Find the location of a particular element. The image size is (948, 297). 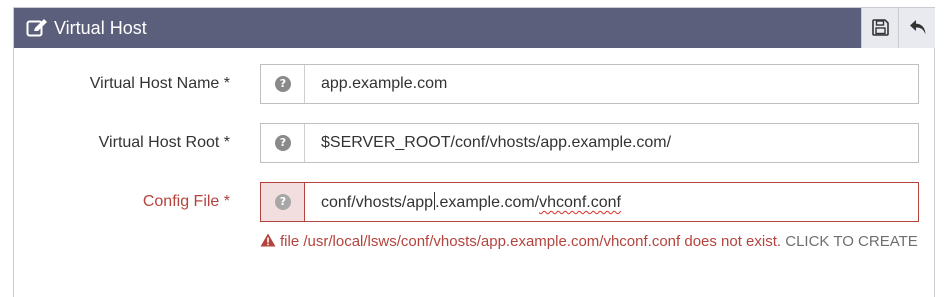

back-button is located at coordinates (916, 28).